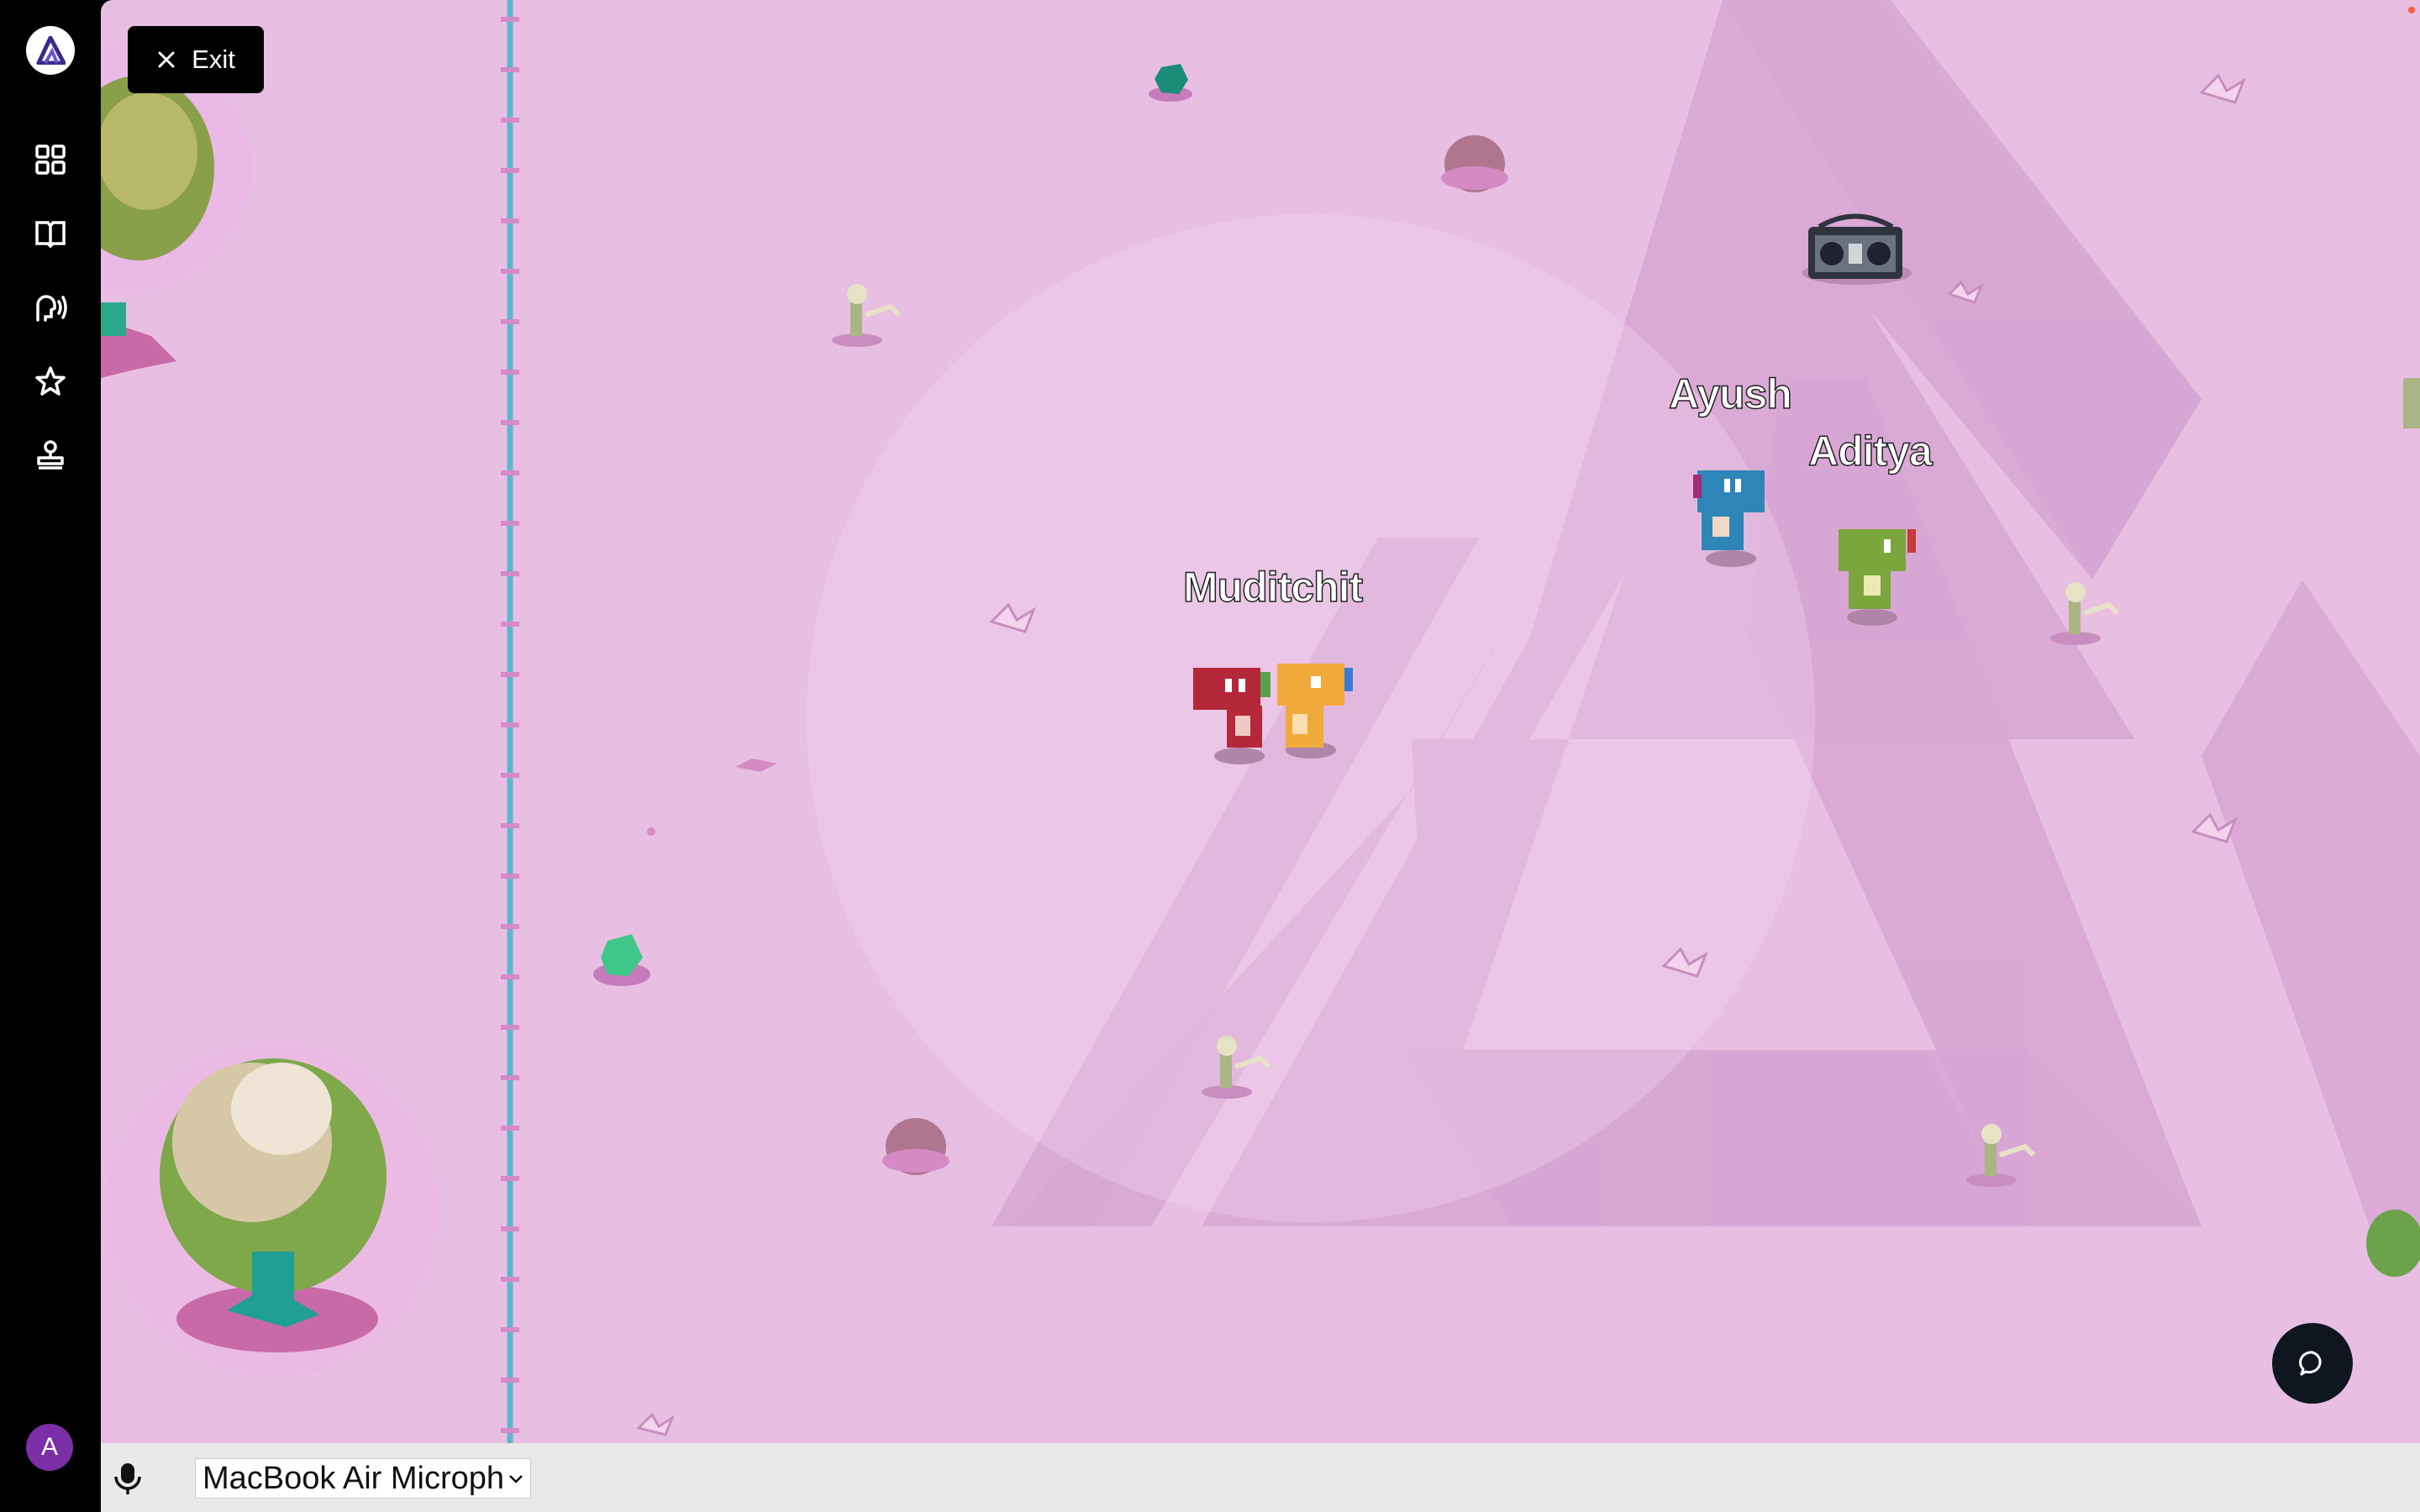  I want to click on sidebar-item-dashboard, so click(51, 159).